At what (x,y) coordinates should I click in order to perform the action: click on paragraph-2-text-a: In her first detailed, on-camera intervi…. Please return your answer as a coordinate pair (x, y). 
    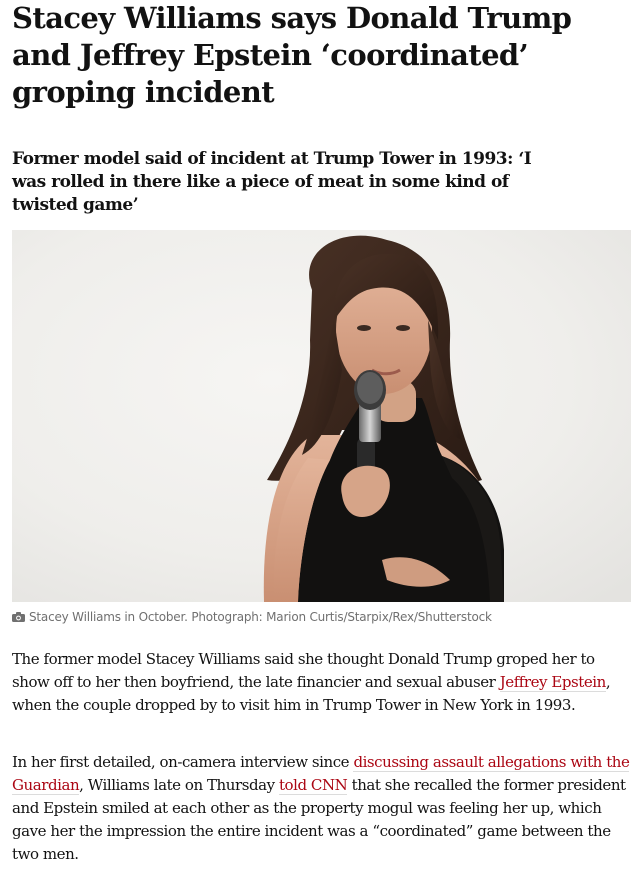
    Looking at the image, I should click on (183, 762).